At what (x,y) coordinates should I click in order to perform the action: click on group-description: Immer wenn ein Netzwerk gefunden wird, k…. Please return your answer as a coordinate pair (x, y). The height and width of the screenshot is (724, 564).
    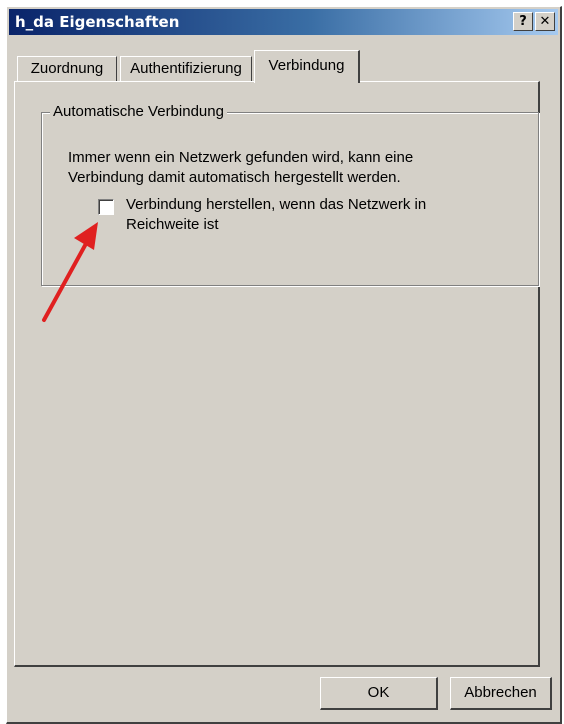
    Looking at the image, I should click on (241, 167).